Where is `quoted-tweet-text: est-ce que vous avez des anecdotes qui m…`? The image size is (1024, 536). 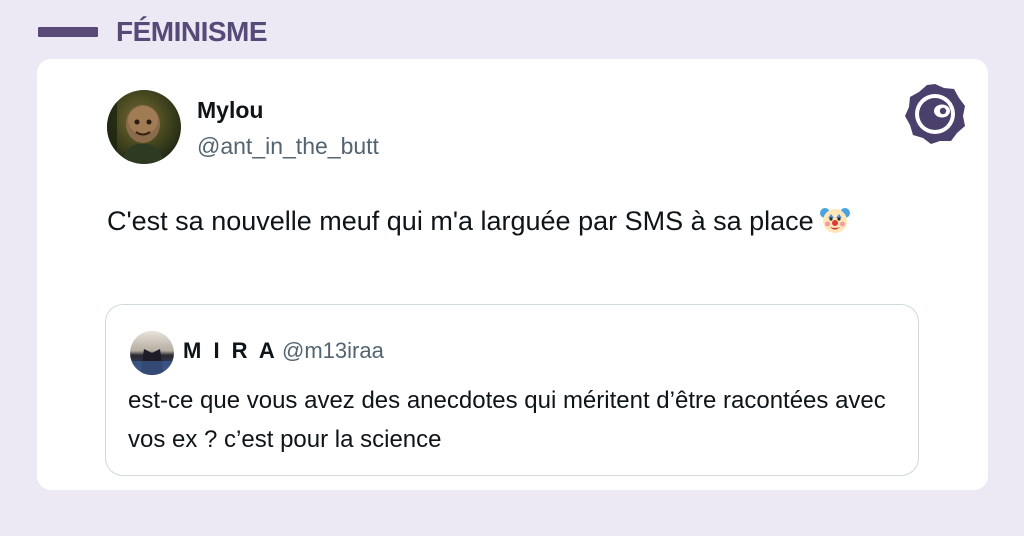 quoted-tweet-text: est-ce que vous avez des anecdotes qui m… is located at coordinates (507, 420).